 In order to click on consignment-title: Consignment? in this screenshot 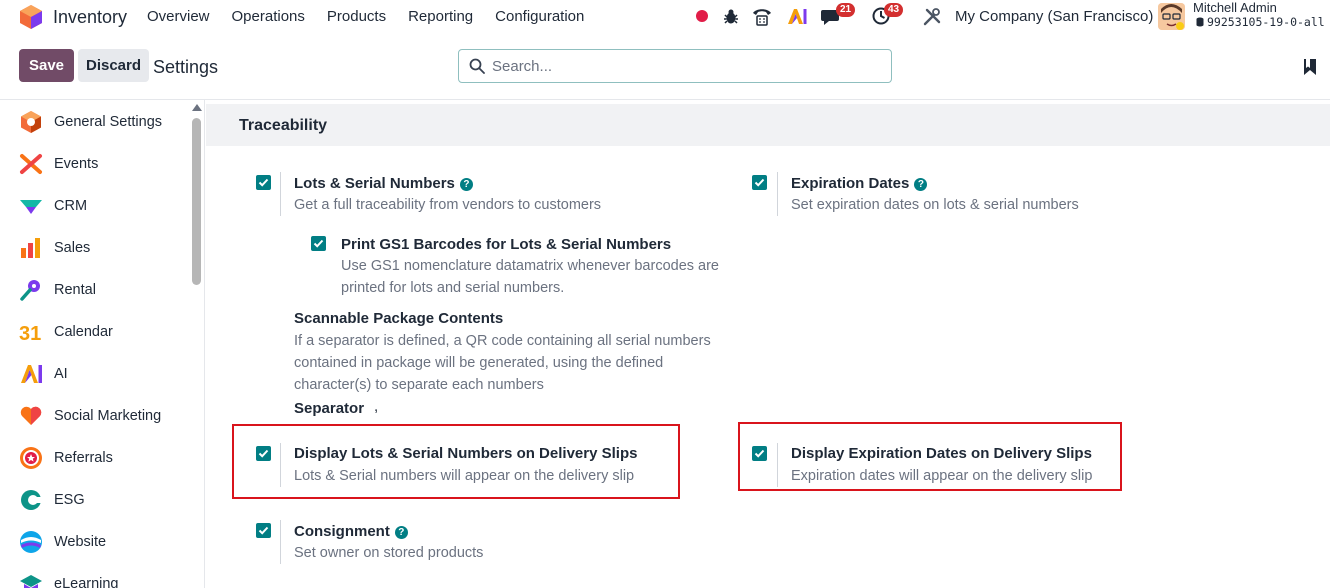, I will do `click(351, 531)`.